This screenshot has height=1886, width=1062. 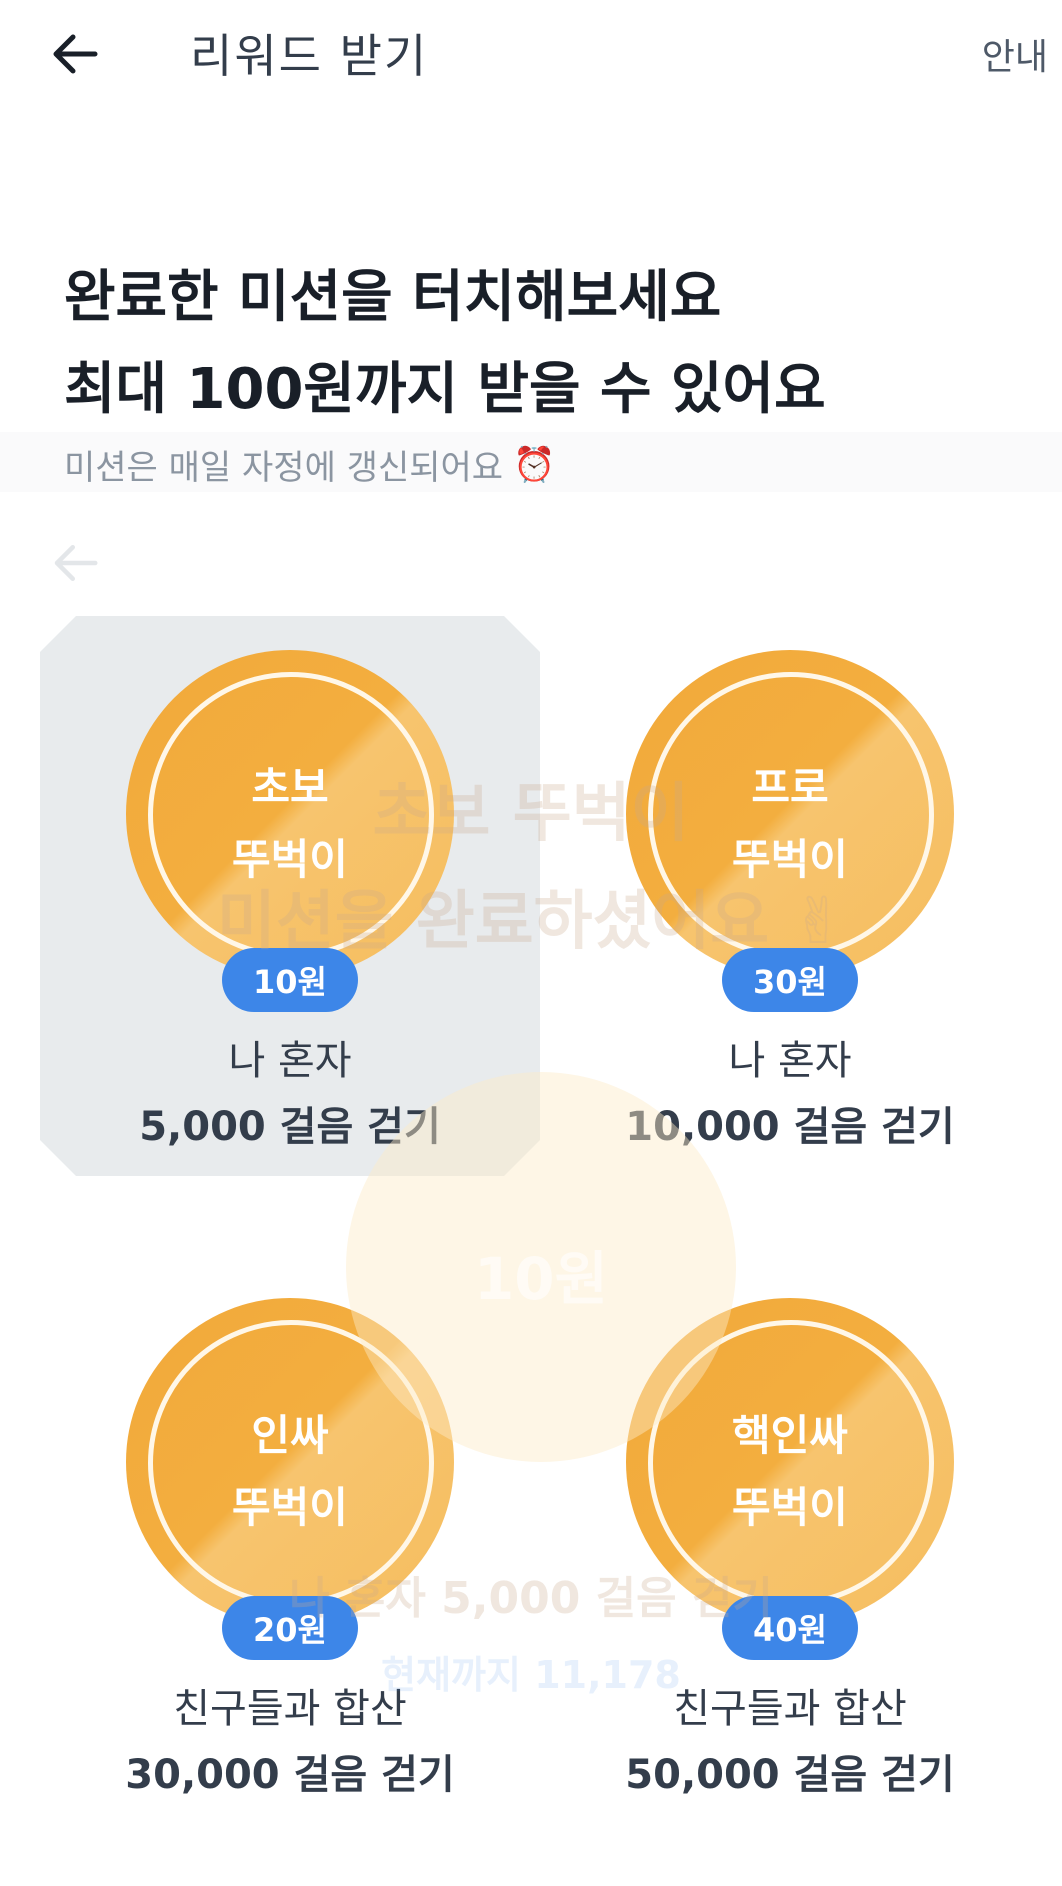 I want to click on info-button: 안내, so click(x=1015, y=54).